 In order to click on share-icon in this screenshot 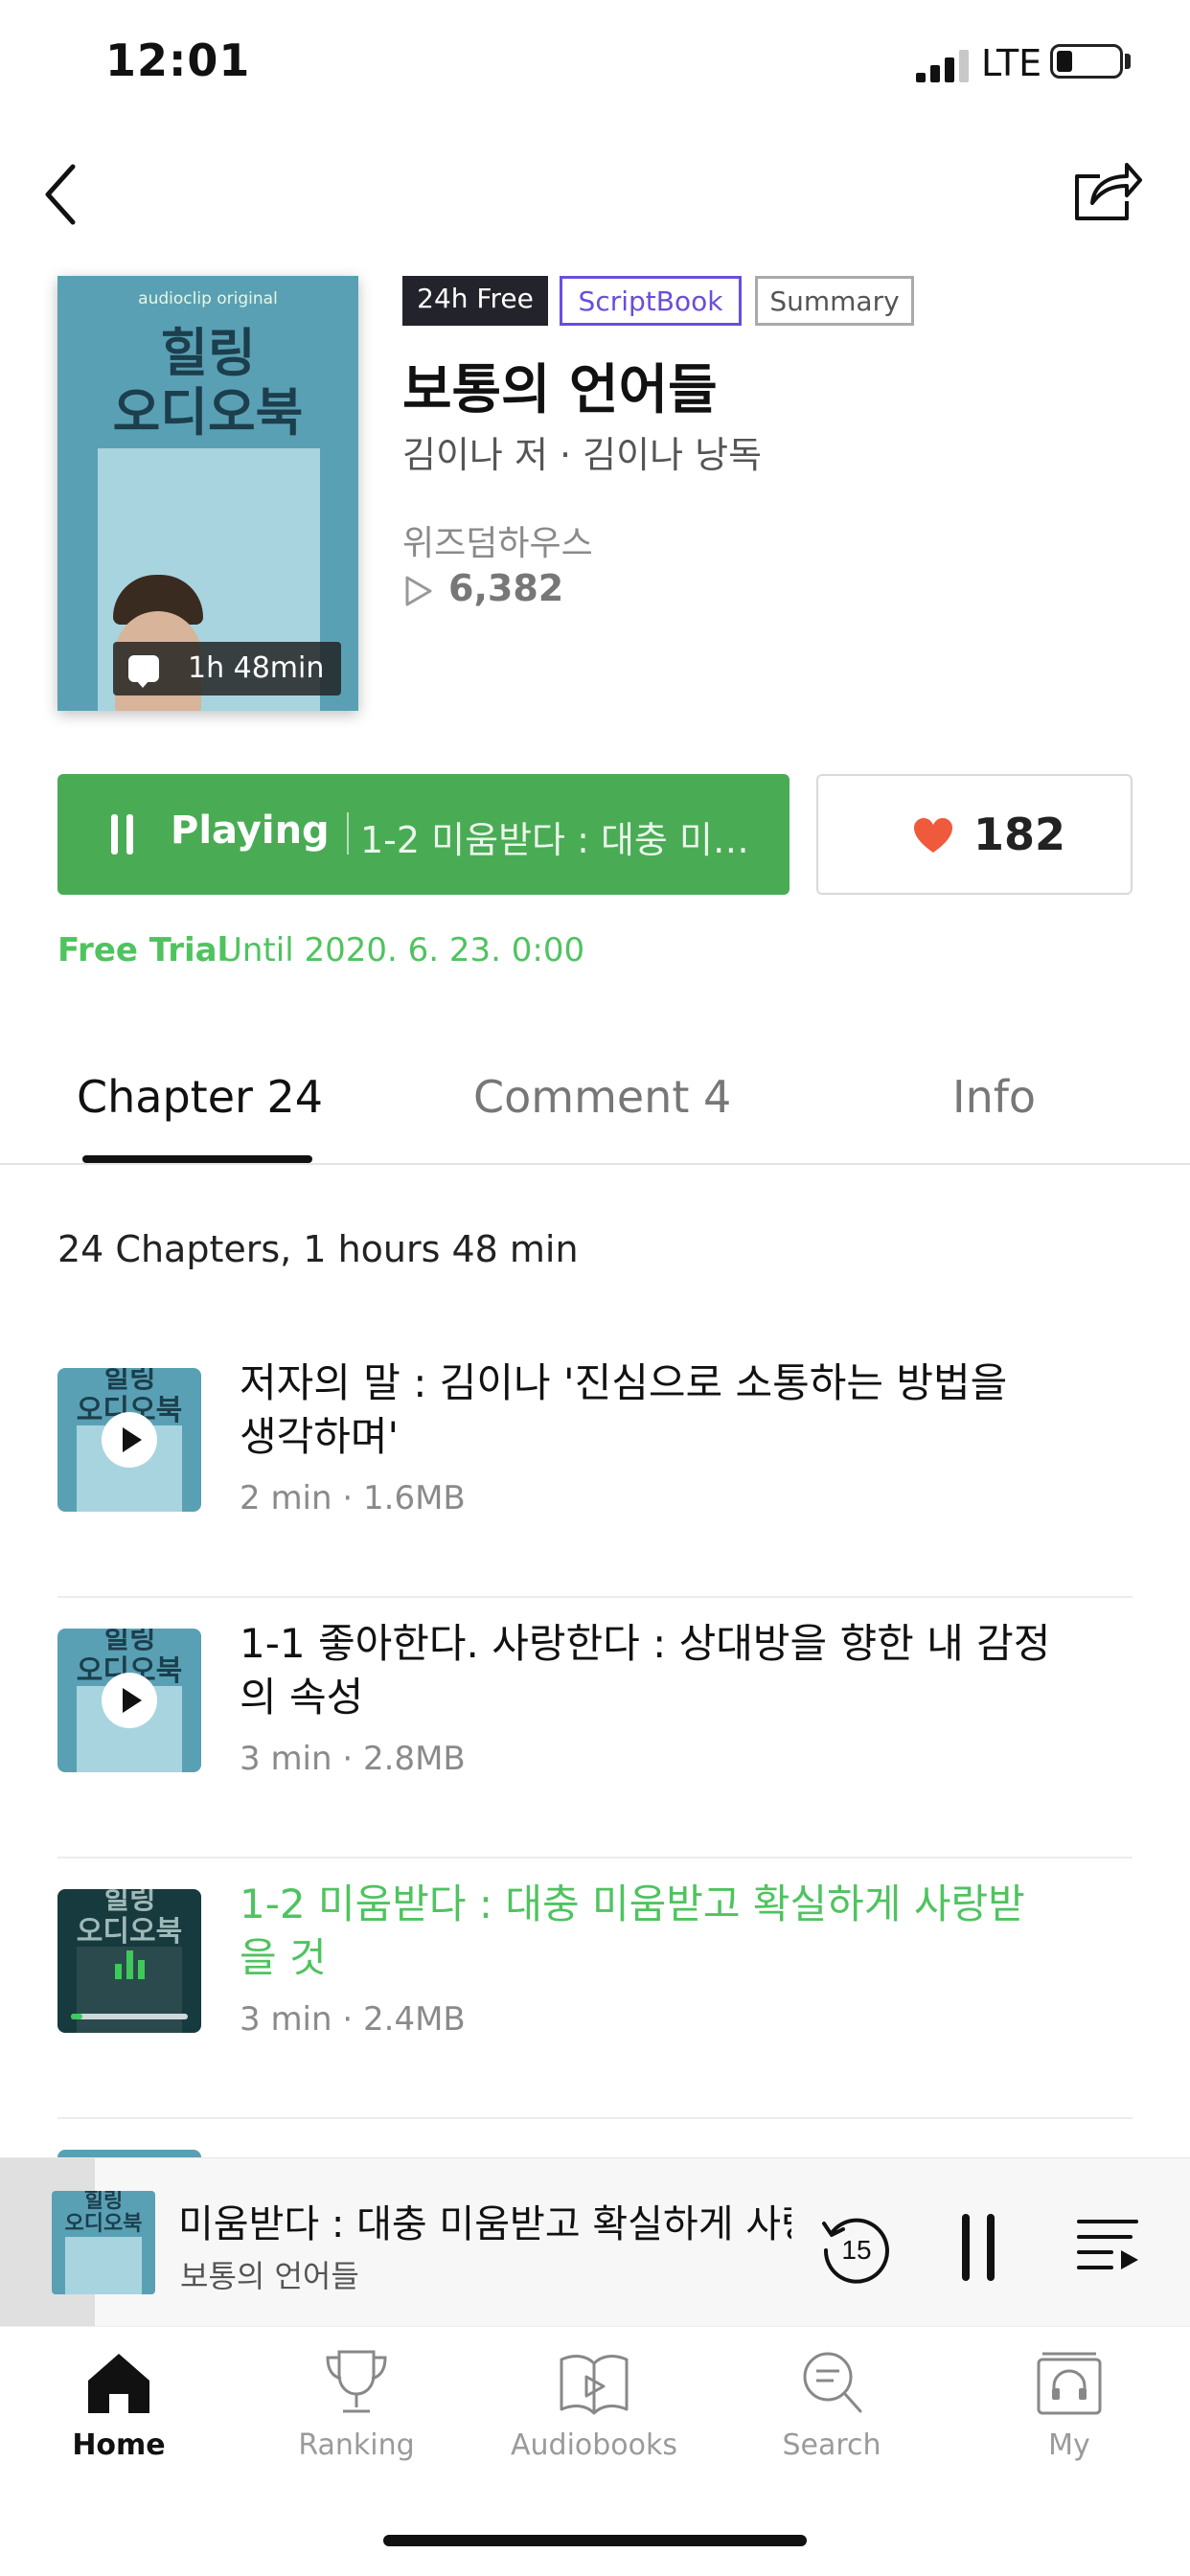, I will do `click(1107, 189)`.